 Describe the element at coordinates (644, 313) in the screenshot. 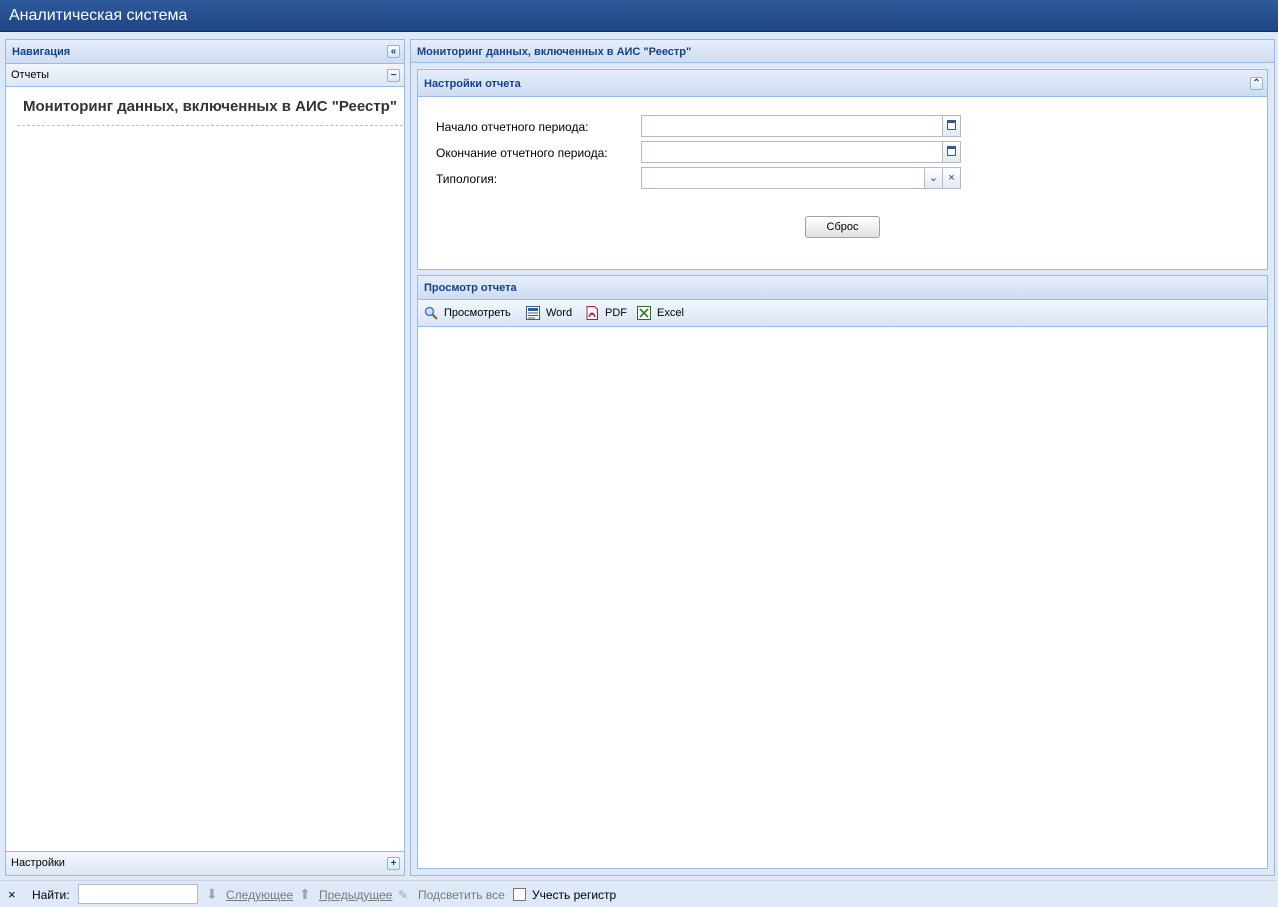

I see `excel-icon` at that location.